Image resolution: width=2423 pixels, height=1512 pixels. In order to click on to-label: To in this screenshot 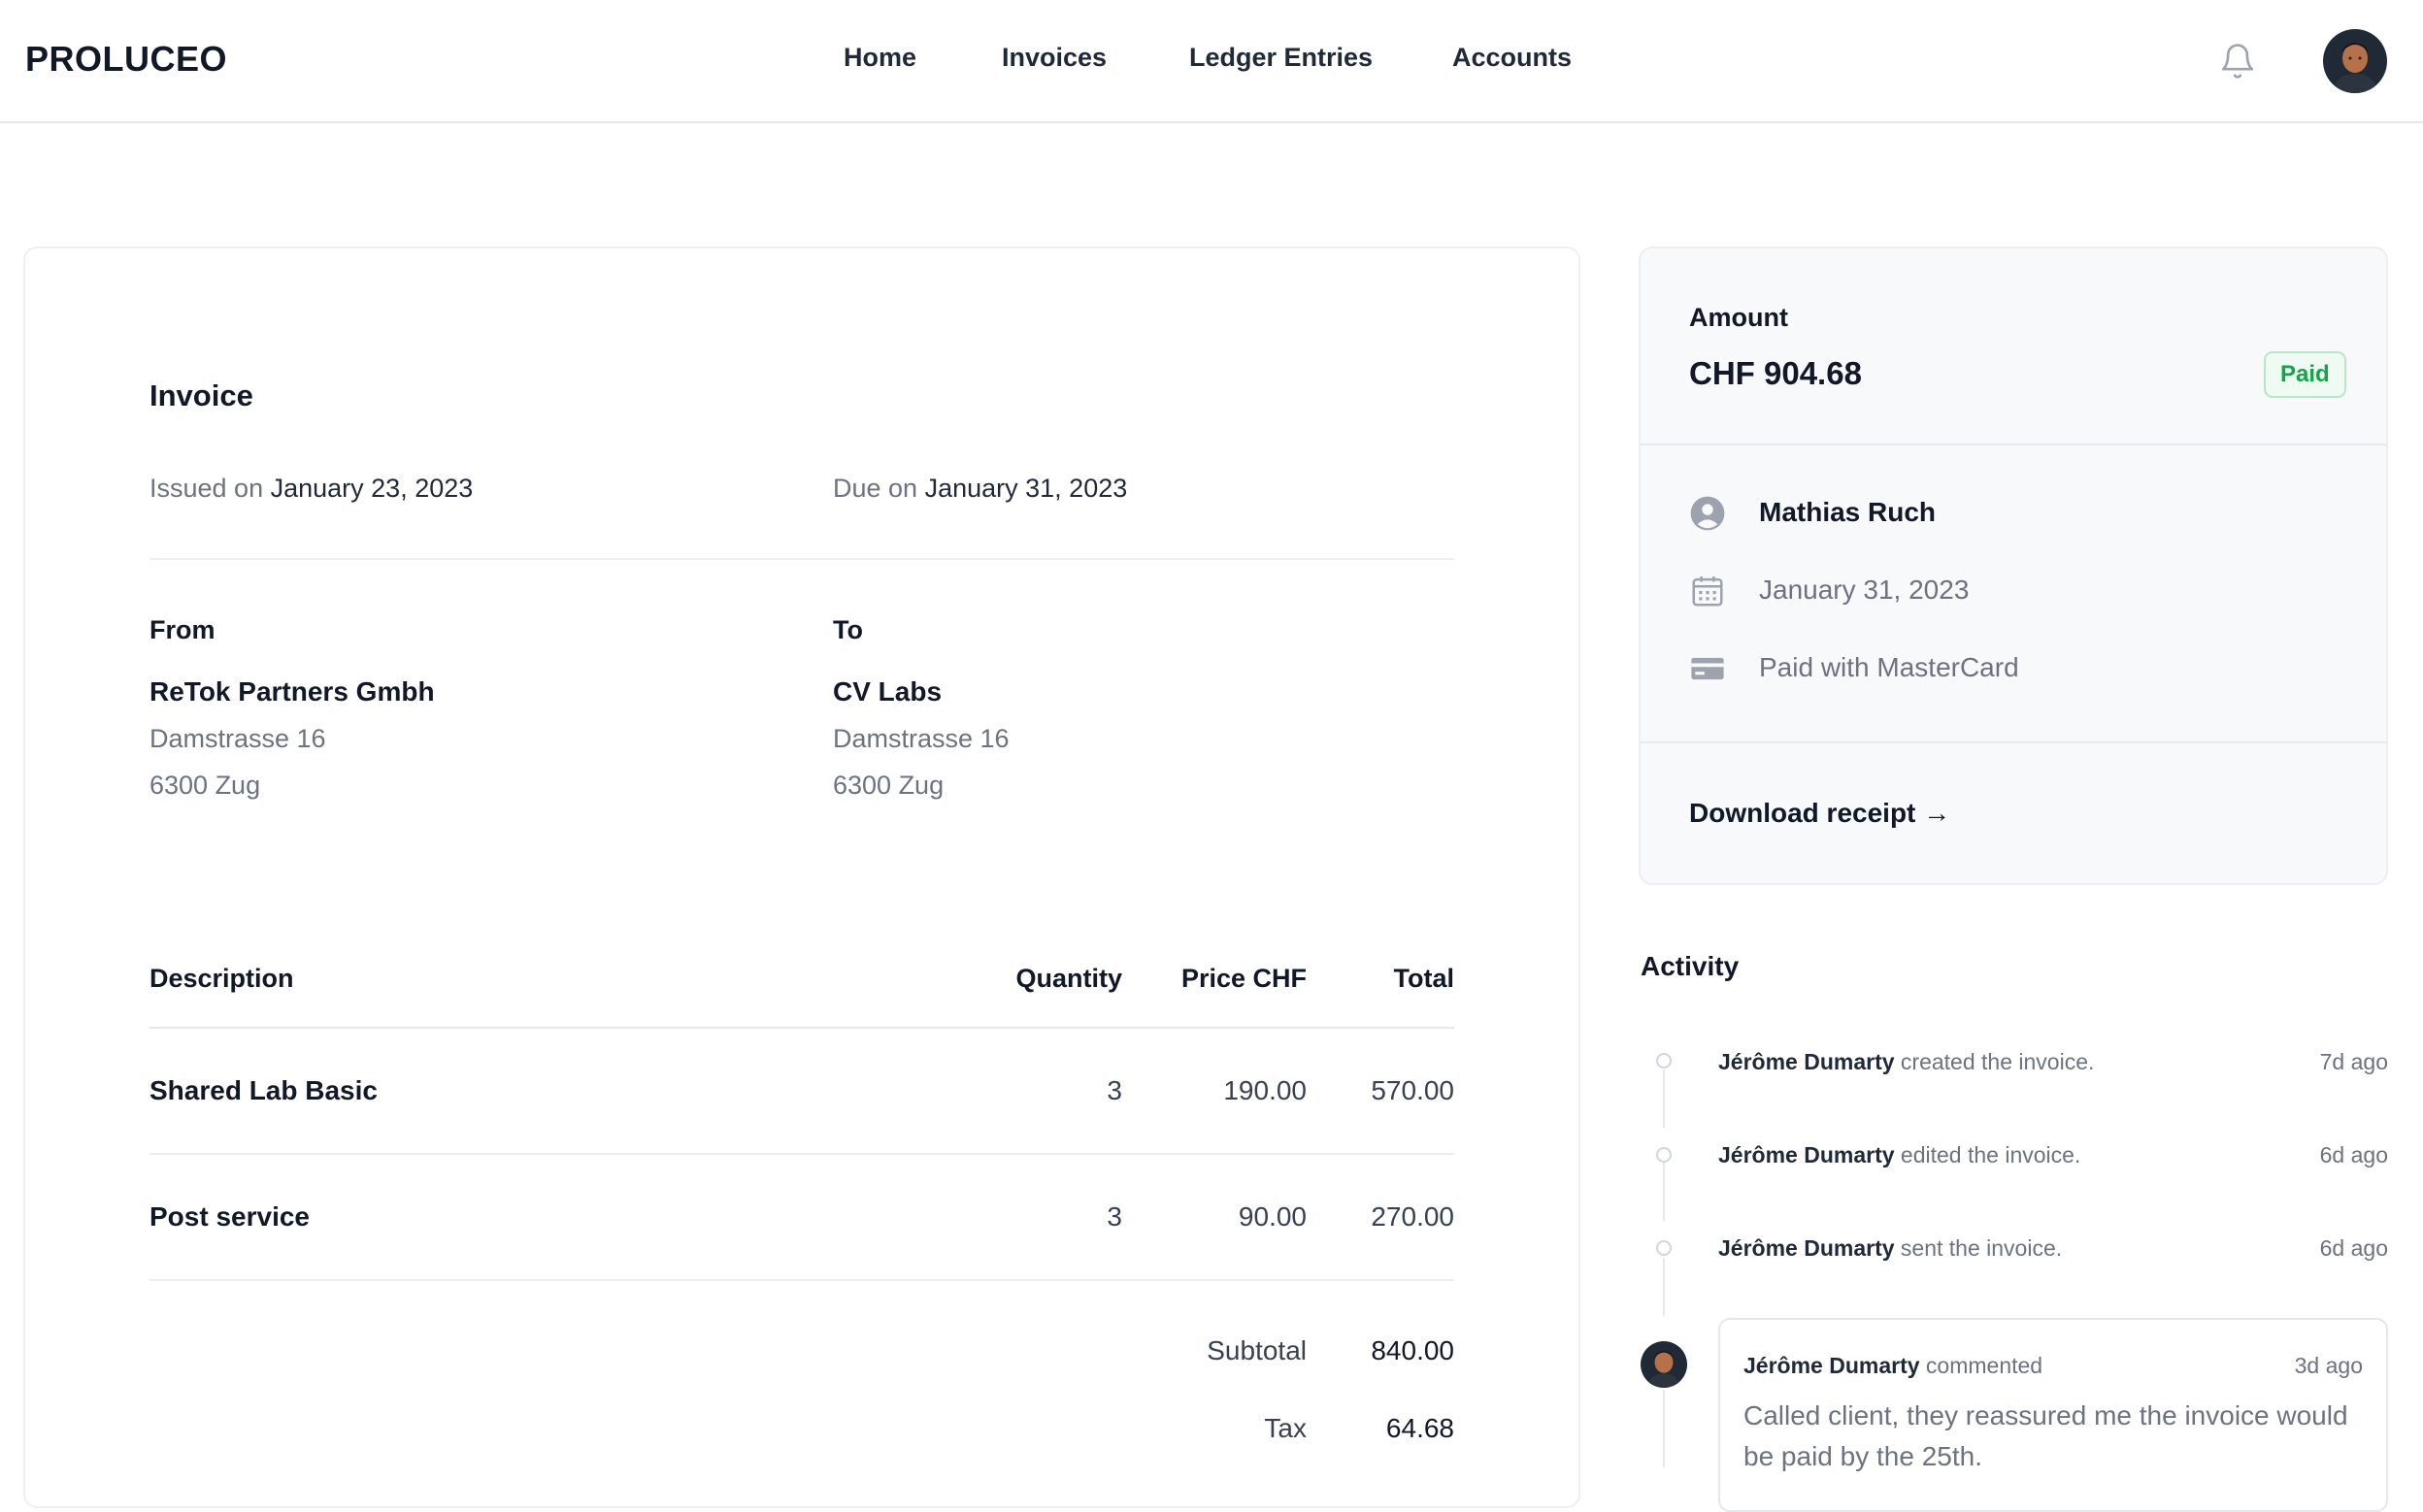, I will do `click(848, 630)`.